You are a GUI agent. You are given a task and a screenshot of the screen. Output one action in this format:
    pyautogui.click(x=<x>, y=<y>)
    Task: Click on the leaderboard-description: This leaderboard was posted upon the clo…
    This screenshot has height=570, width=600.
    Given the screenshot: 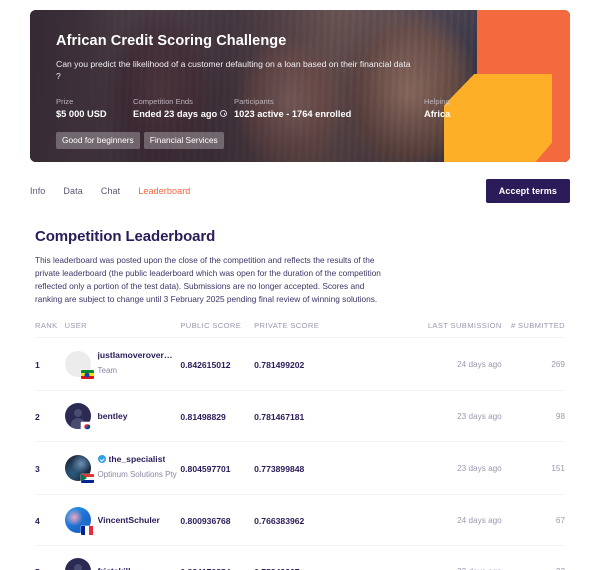 What is the action you would take?
    pyautogui.click(x=208, y=279)
    